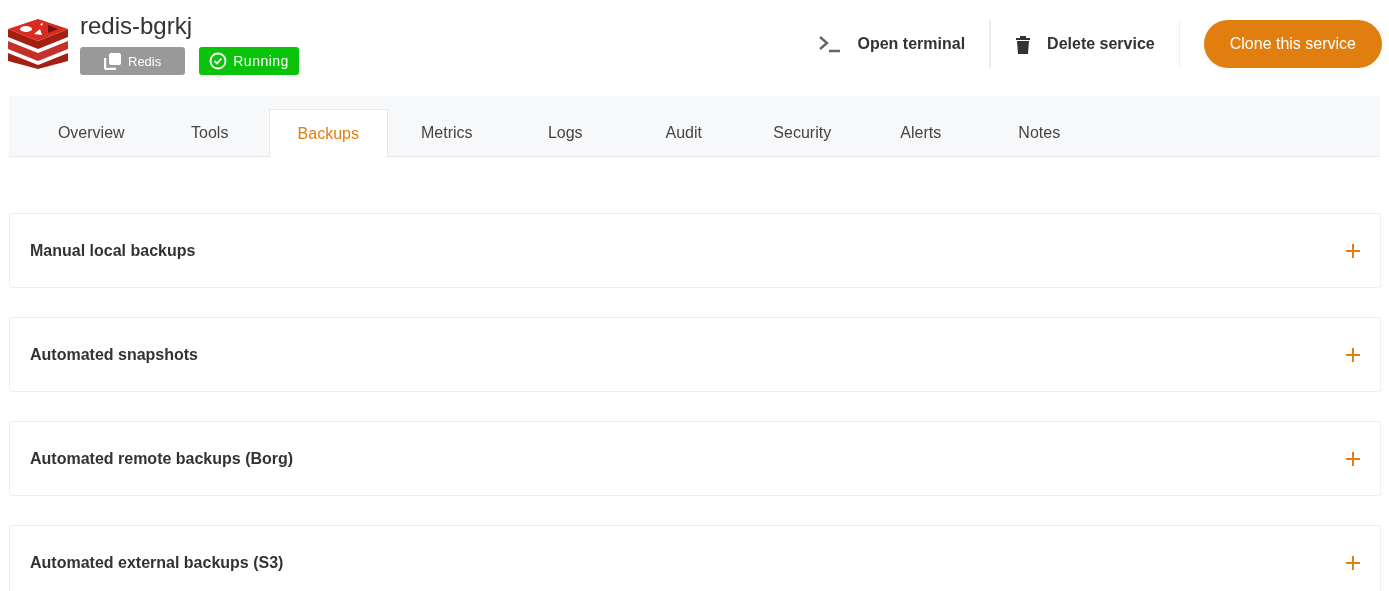 This screenshot has width=1389, height=591. I want to click on accordion-header: Automated external backups (S3), so click(695, 558).